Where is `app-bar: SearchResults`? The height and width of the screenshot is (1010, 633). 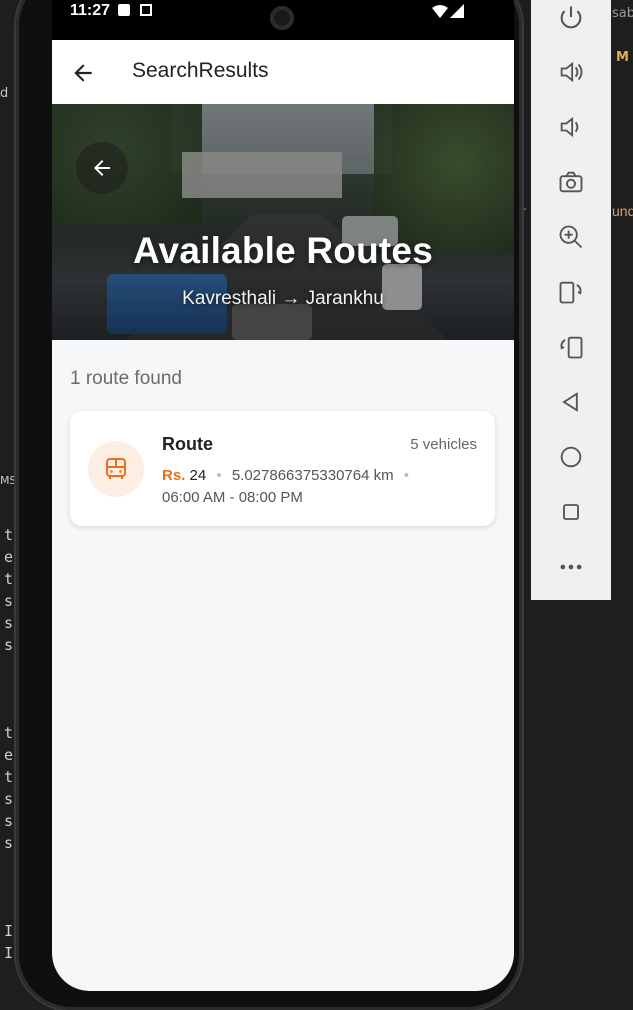
app-bar: SearchResults is located at coordinates (283, 72).